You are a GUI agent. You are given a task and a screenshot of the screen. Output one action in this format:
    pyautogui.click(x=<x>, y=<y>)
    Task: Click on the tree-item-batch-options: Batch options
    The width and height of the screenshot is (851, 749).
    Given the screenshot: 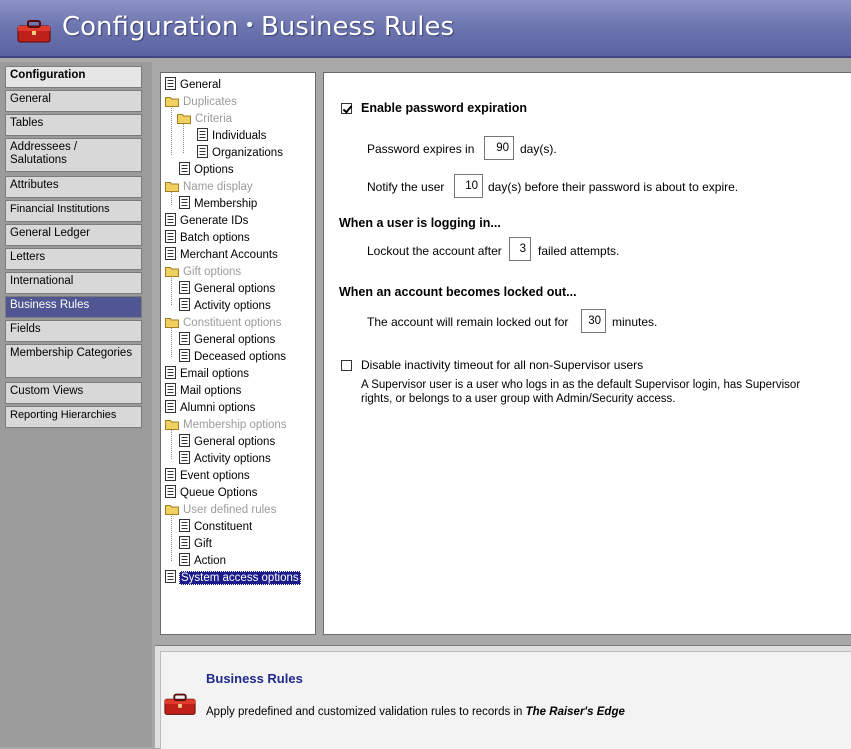 What is the action you would take?
    pyautogui.click(x=208, y=238)
    